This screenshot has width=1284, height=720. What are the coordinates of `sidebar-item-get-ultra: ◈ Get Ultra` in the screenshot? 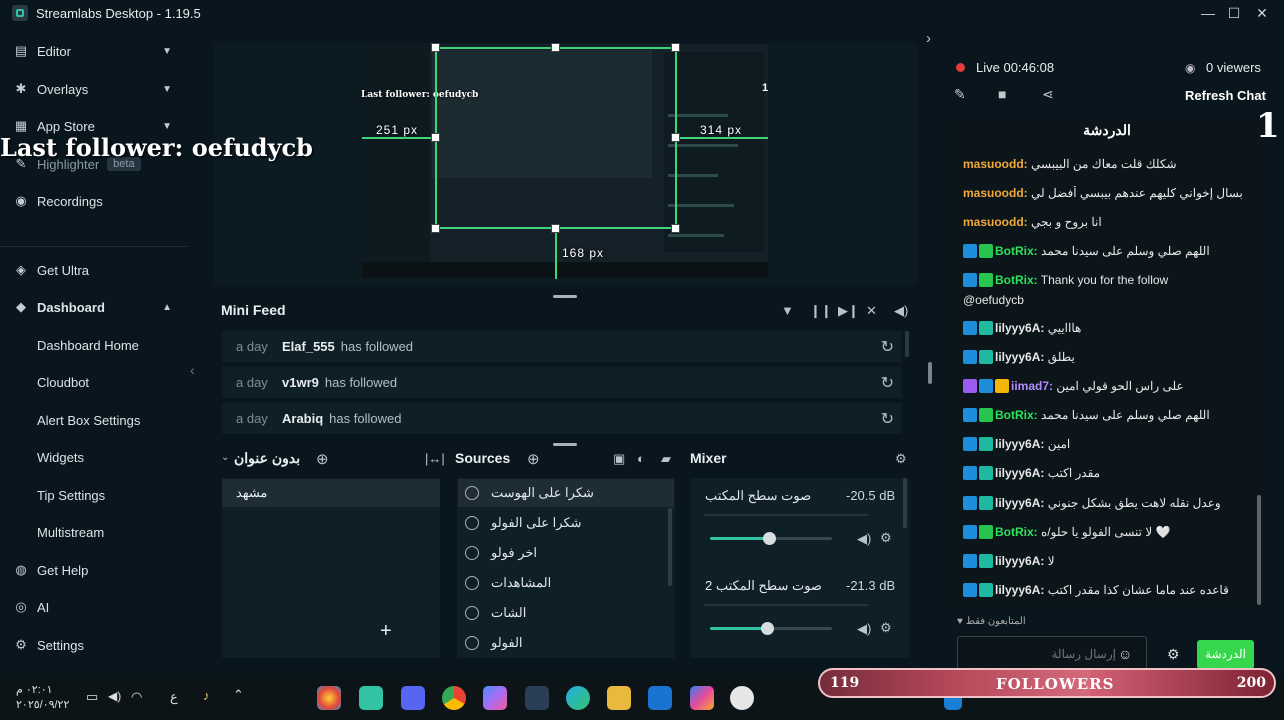 It's located at (94, 270).